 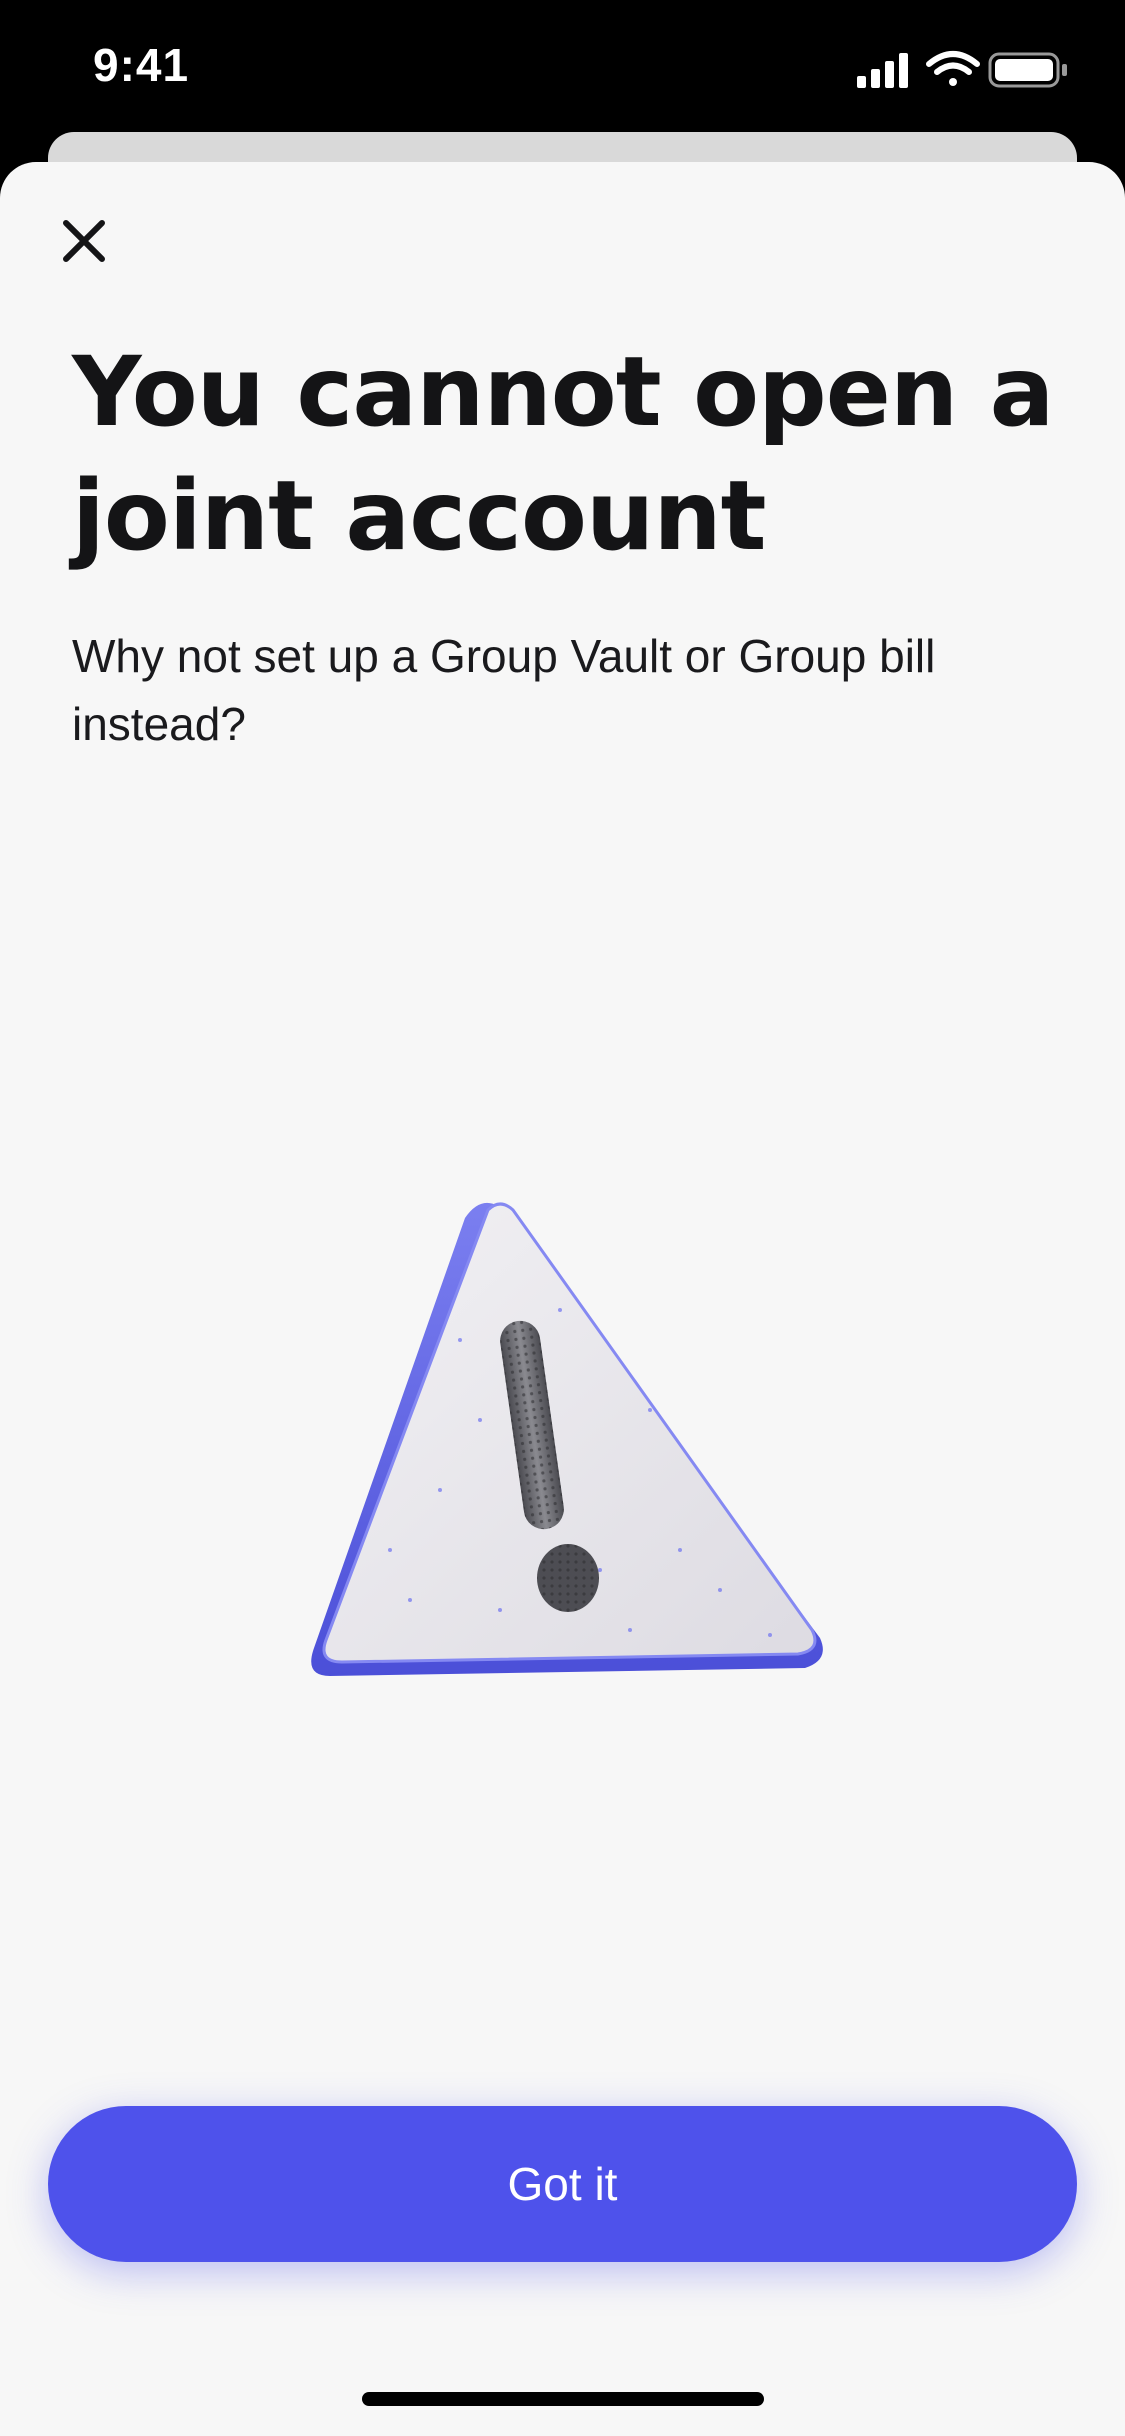 I want to click on page-title: You cannot open a joint account, so click(x=563, y=454).